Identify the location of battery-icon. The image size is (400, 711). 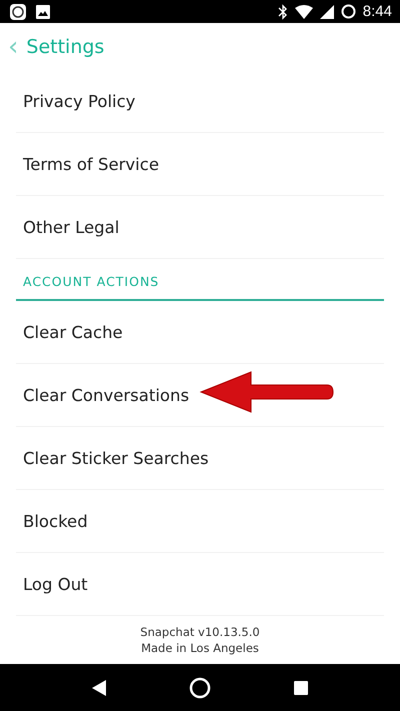
(348, 11).